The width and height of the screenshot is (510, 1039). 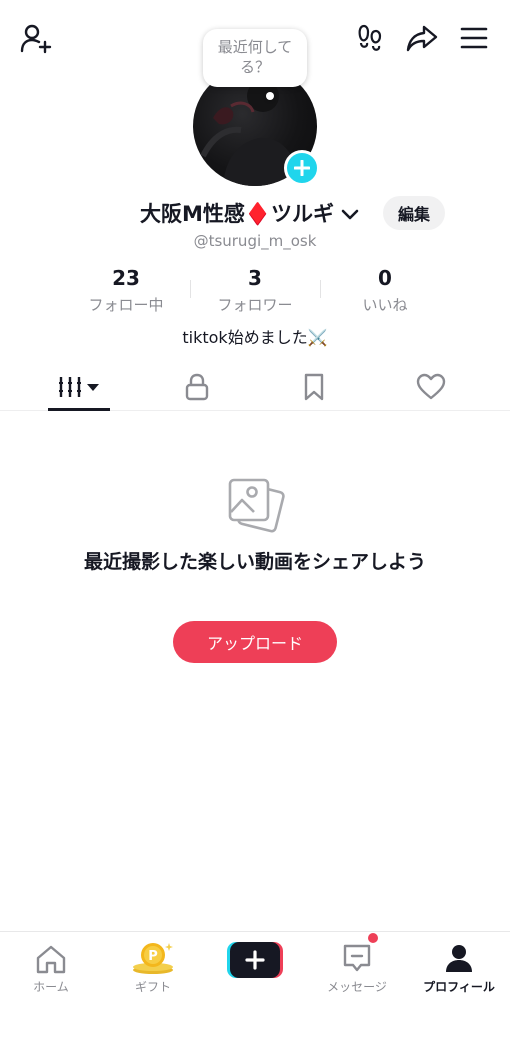 I want to click on home-icon, so click(x=51, y=959).